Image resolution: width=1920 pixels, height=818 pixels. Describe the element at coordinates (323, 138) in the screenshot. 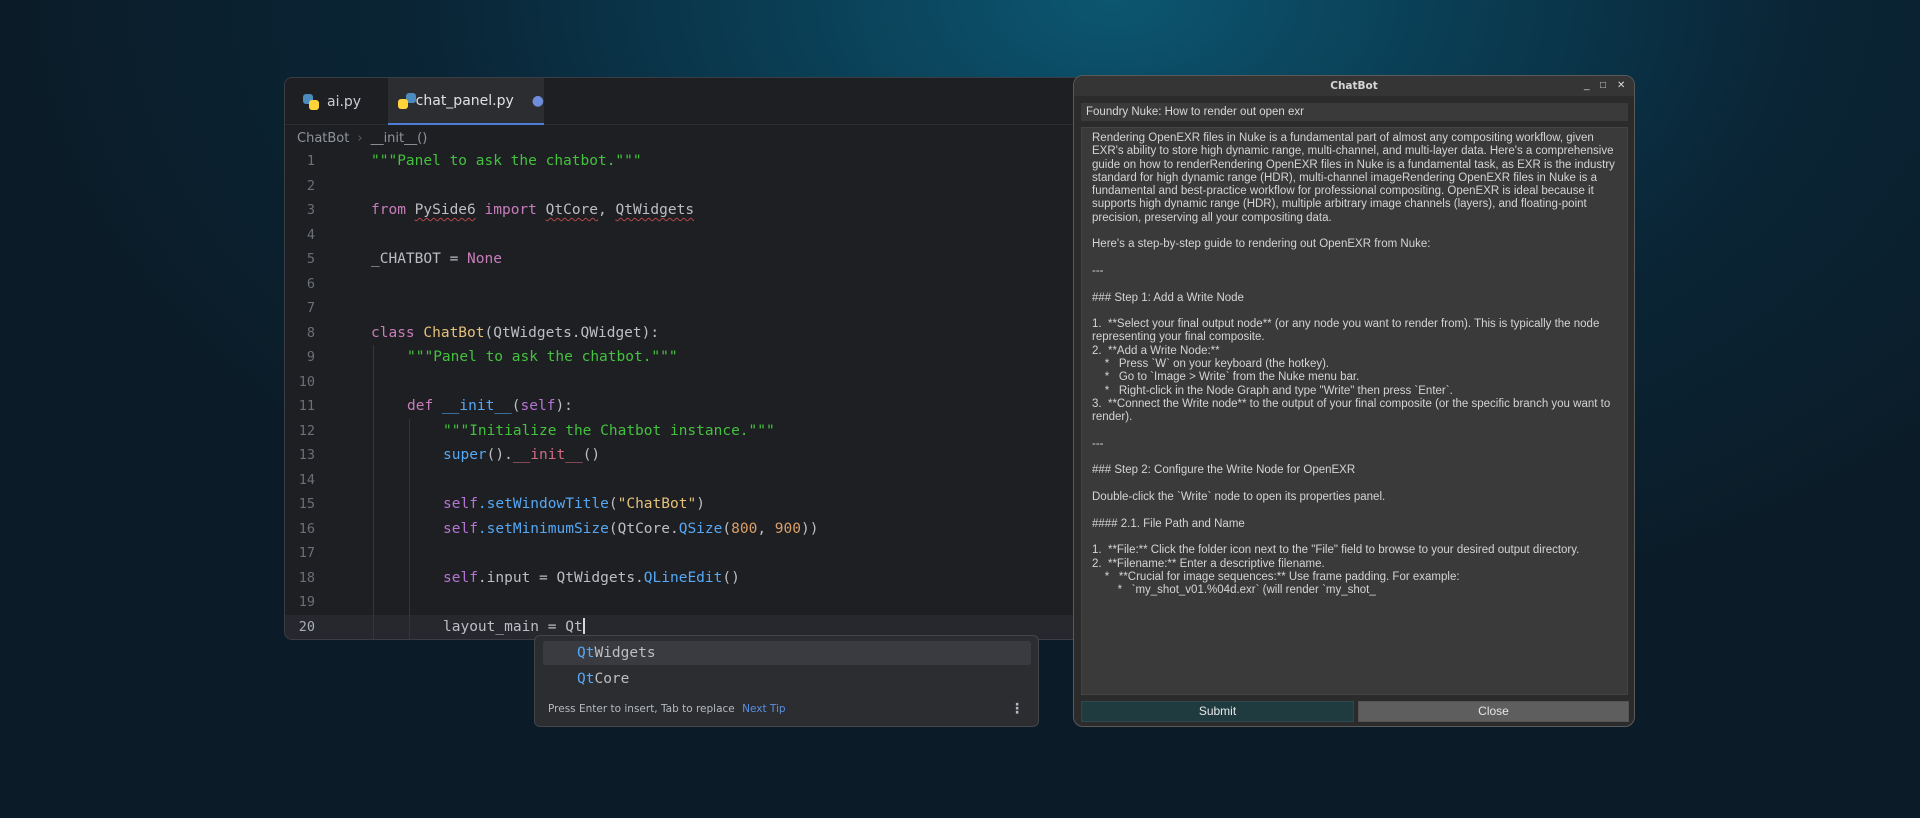

I see `breadcrumb-item-class: ChatBot` at that location.